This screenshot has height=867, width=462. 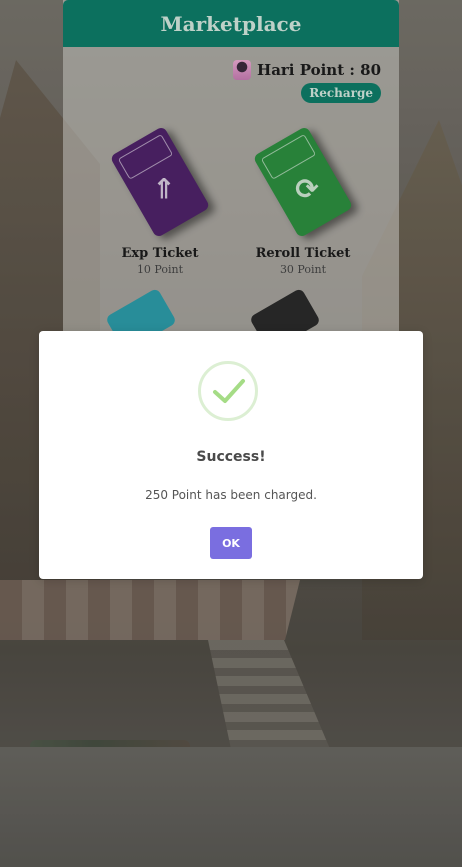 What do you see at coordinates (231, 495) in the screenshot?
I see `dialog-message: 250 Point has been charged.` at bounding box center [231, 495].